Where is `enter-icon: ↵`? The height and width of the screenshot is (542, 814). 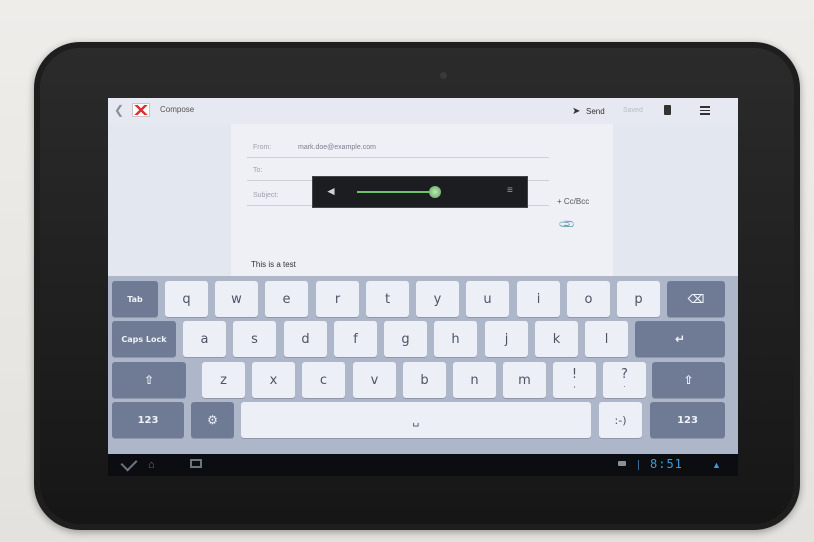
enter-icon: ↵ is located at coordinates (680, 339).